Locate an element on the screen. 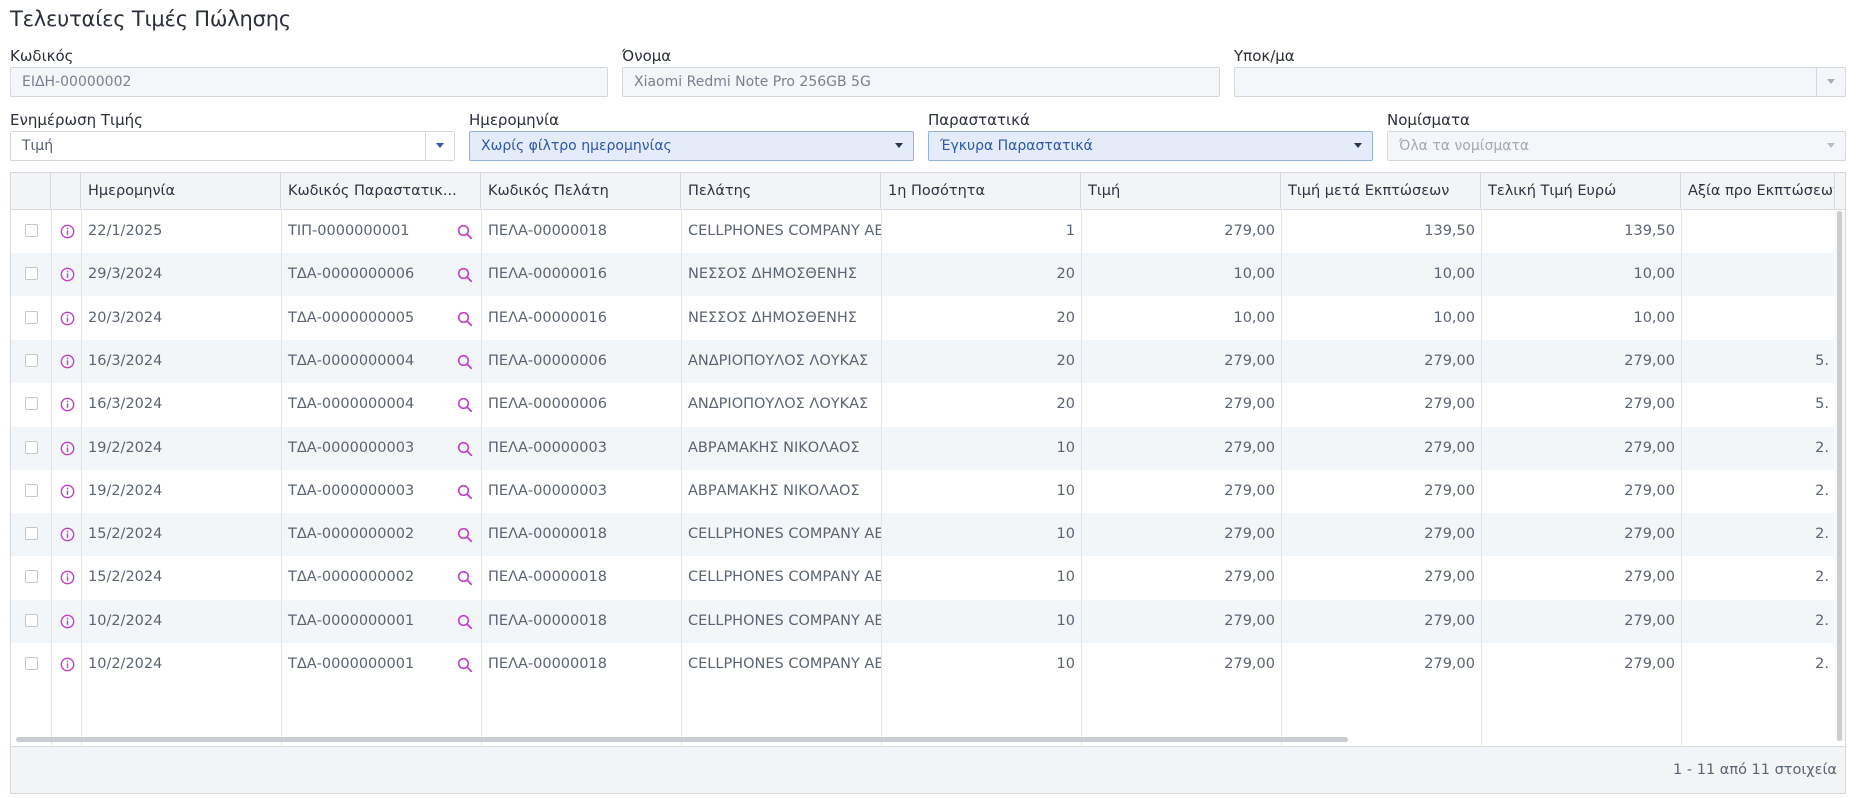  cell-customer-code: ΠΕΛΑ-00000003 is located at coordinates (547, 447).